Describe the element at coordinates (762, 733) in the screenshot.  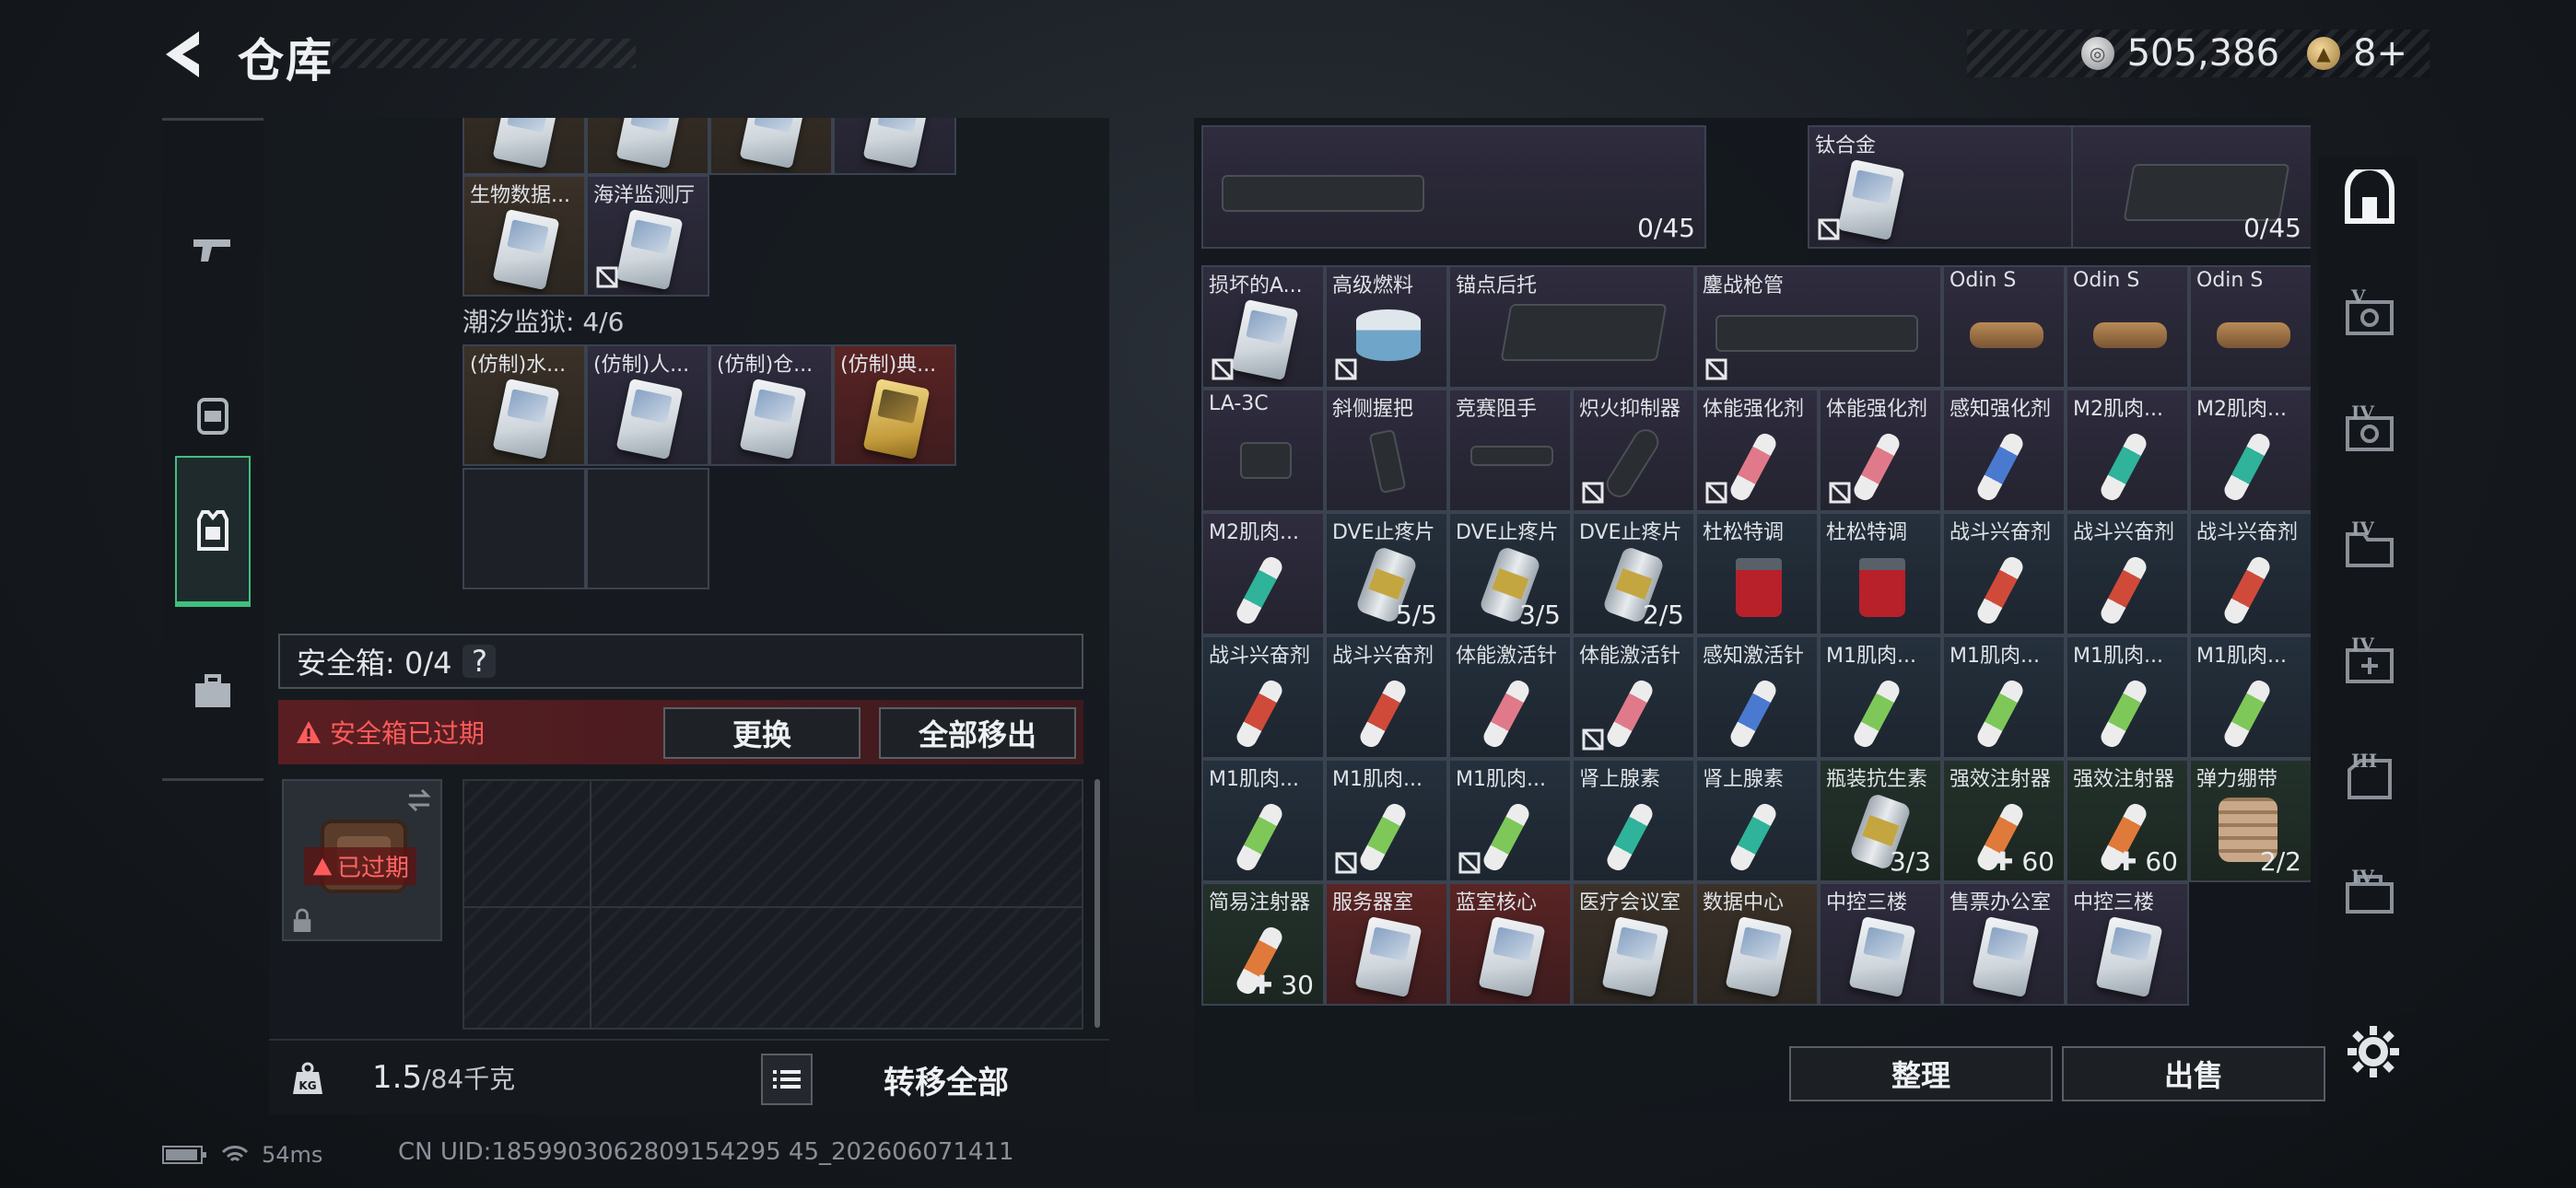
I see `replace-button: 更换` at that location.